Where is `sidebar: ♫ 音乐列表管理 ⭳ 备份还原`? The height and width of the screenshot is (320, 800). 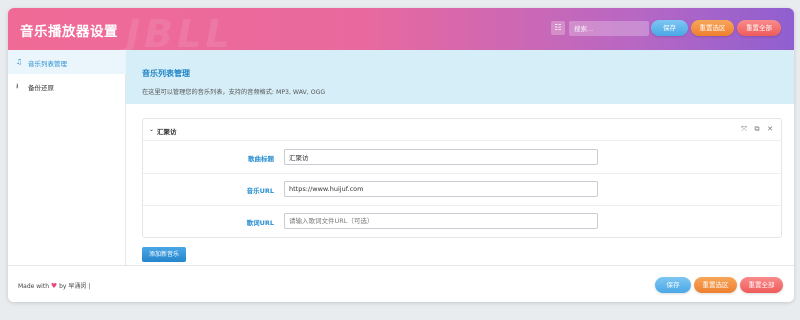 sidebar: ♫ 音乐列表管理 ⭳ 备份还原 is located at coordinates (67, 157).